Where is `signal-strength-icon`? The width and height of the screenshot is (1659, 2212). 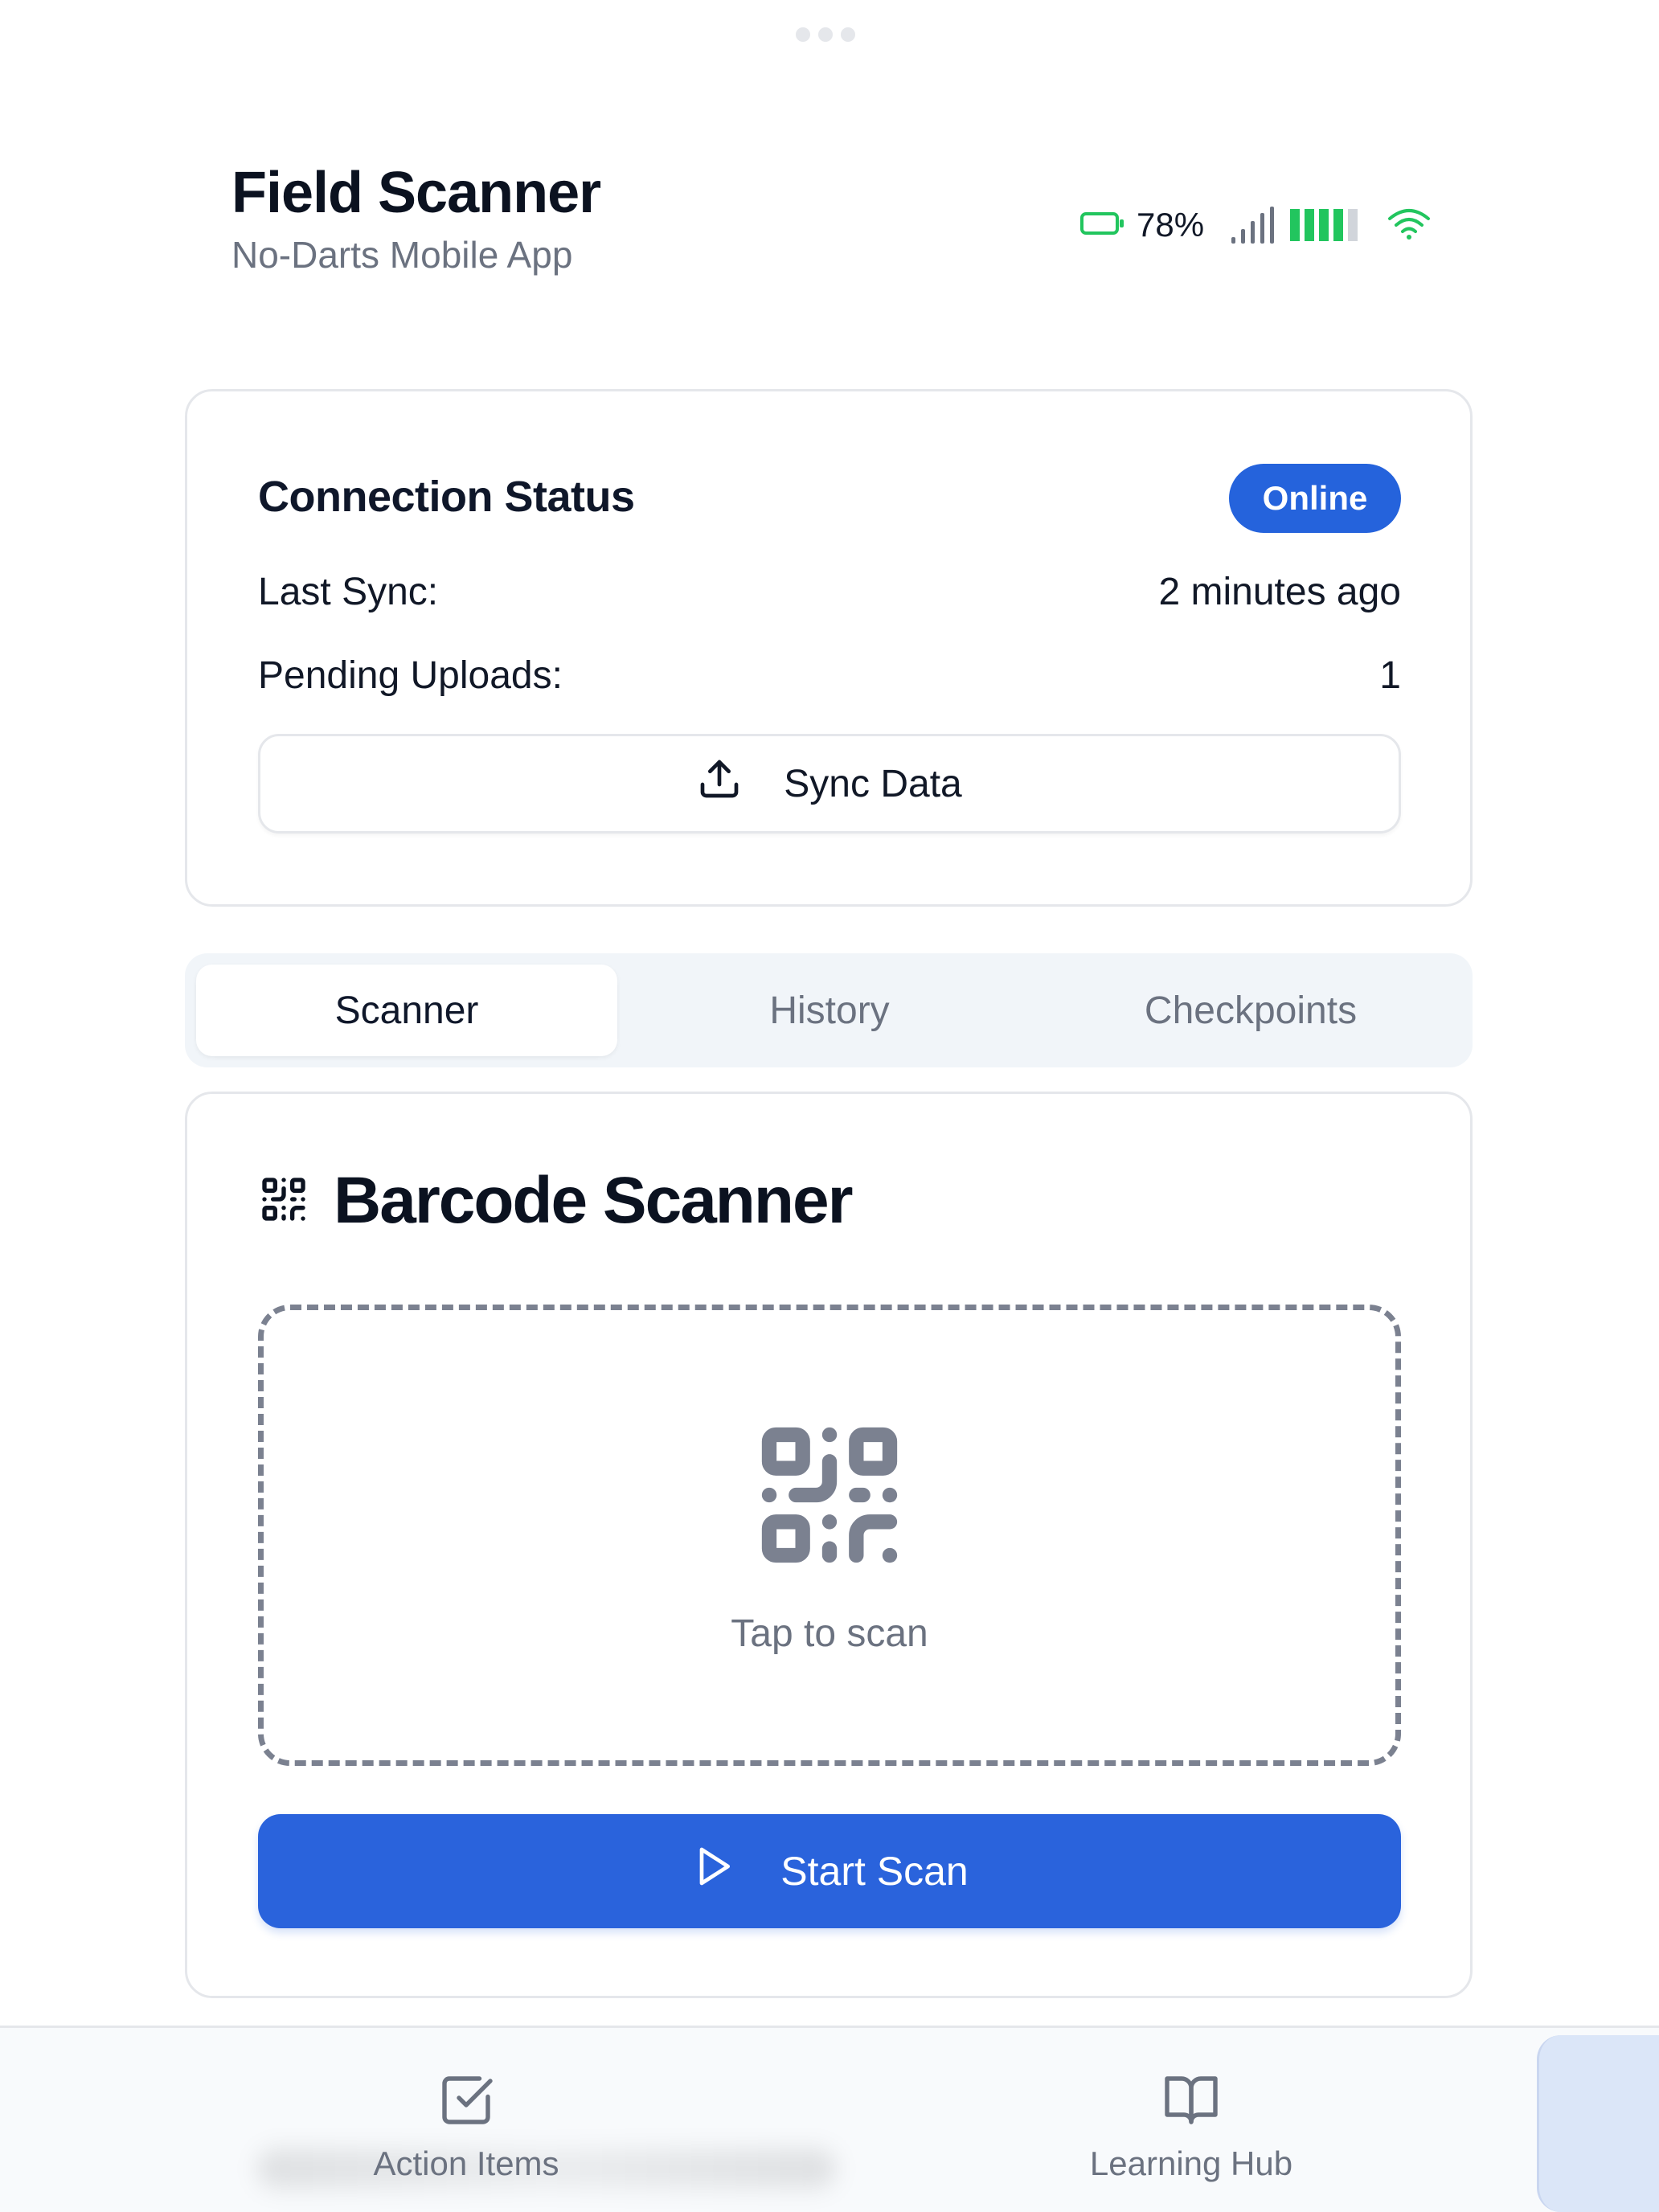
signal-strength-icon is located at coordinates (1324, 225).